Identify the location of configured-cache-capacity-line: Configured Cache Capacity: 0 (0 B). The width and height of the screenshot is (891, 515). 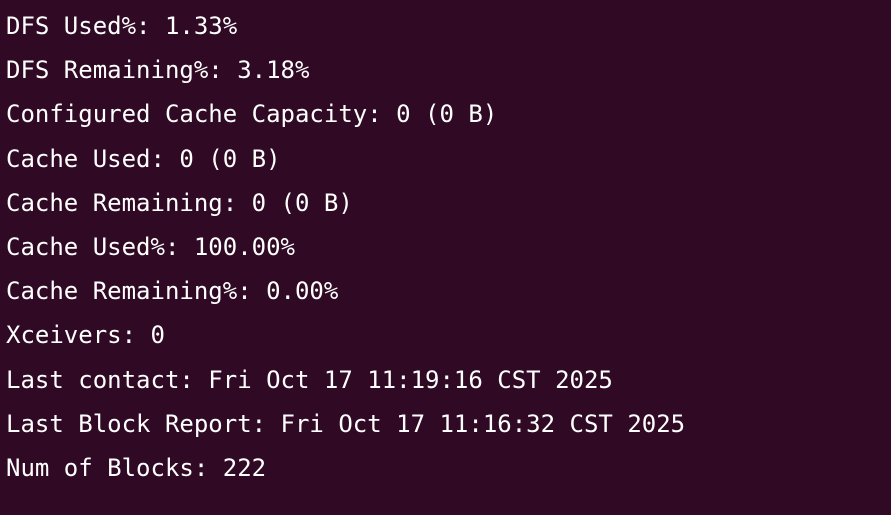
(252, 114).